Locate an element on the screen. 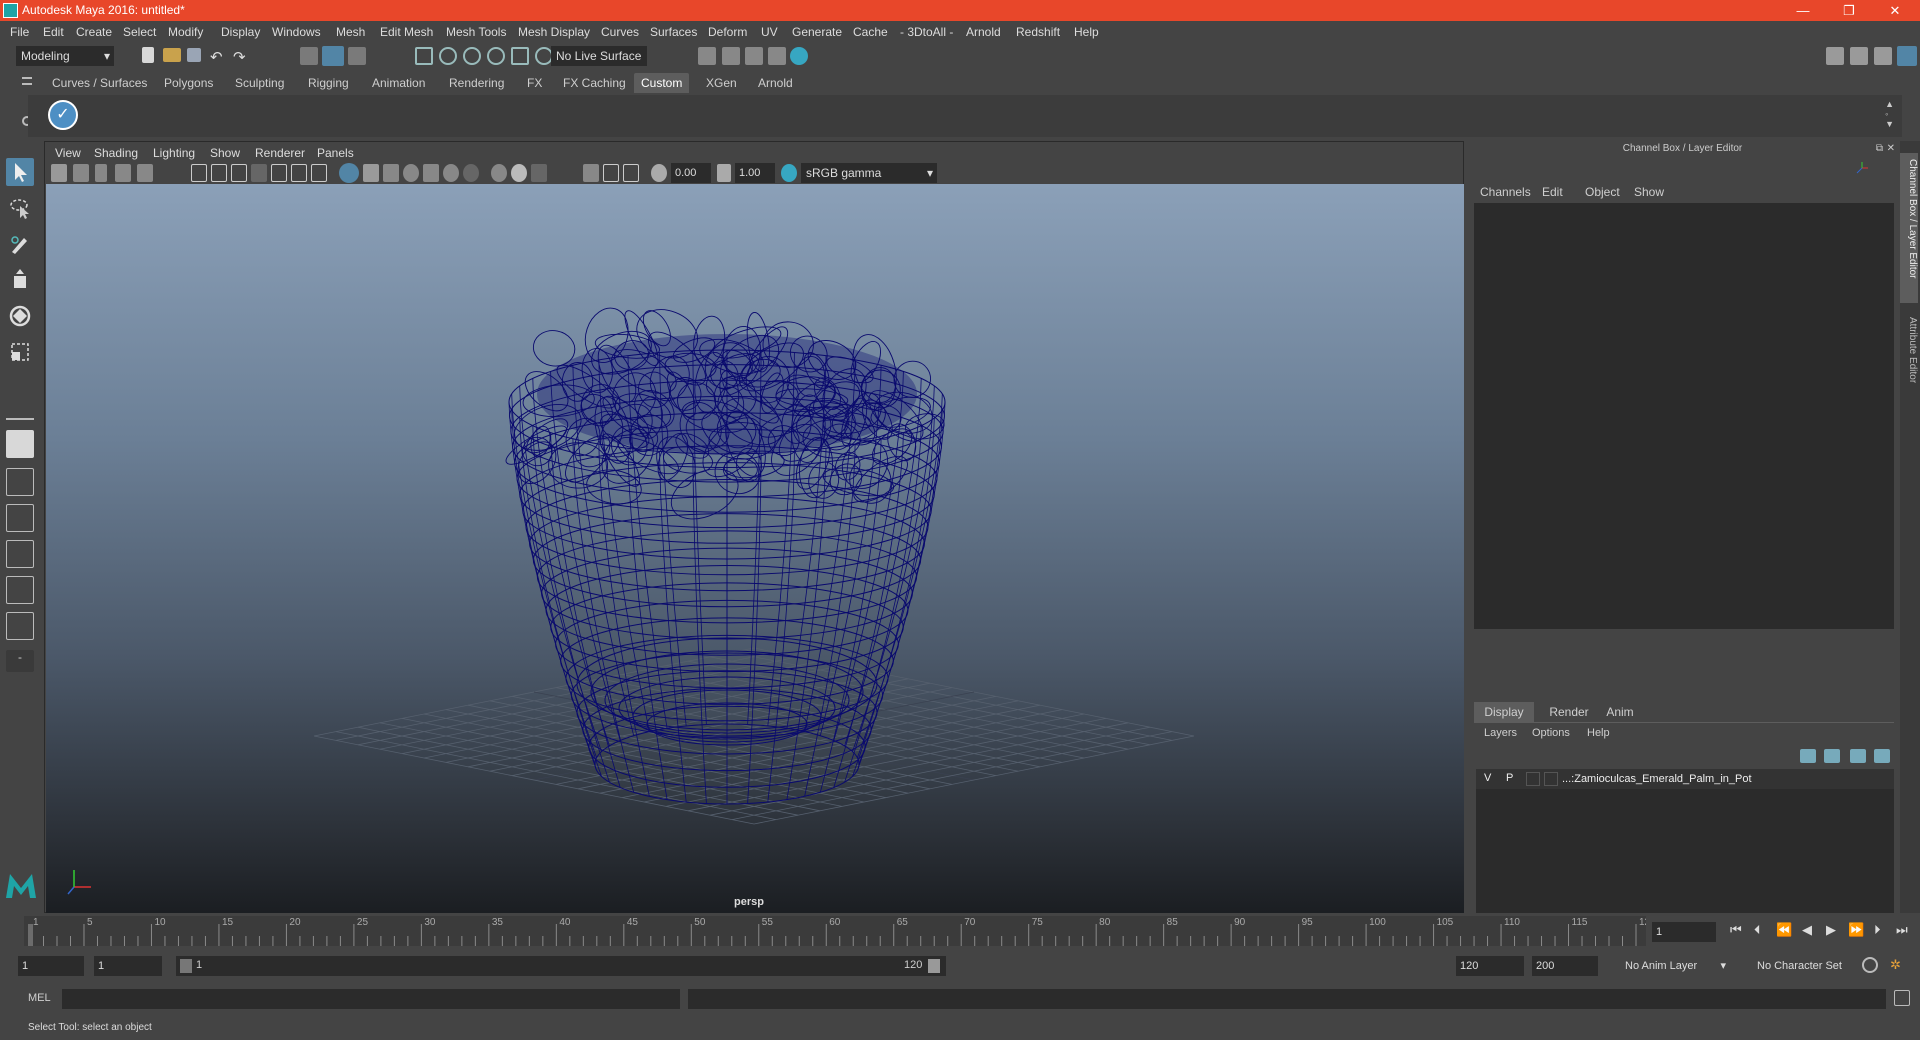  more-layouts-icon: - is located at coordinates (20, 661).